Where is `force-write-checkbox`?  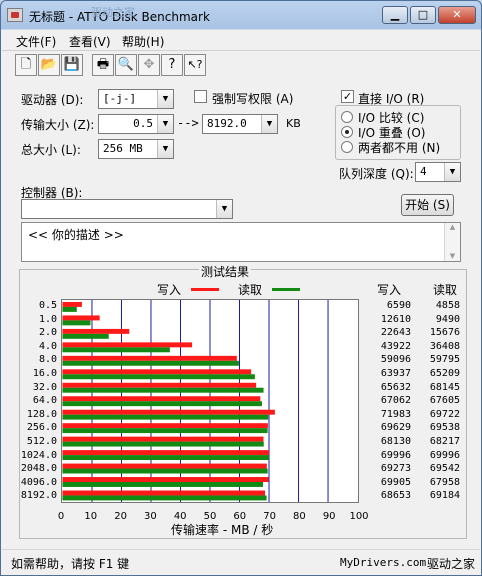 force-write-checkbox is located at coordinates (200, 96).